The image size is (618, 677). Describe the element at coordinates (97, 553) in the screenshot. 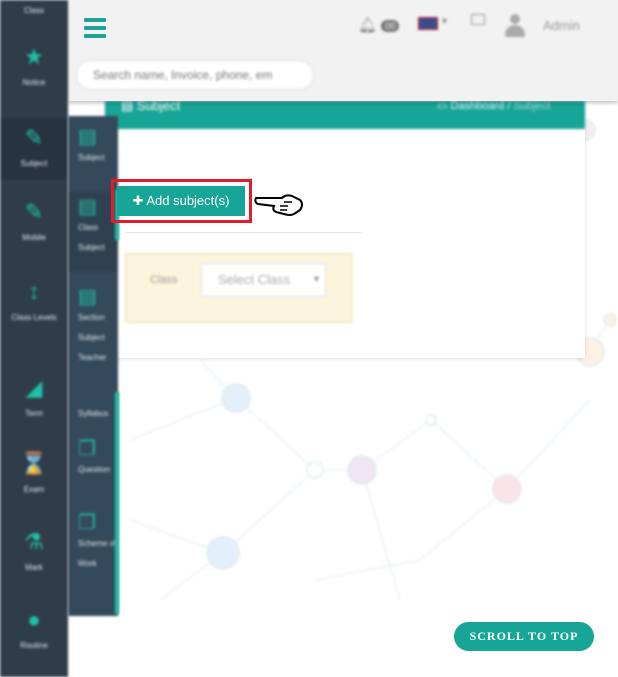

I see `submenu-item-label: Scheme of Work` at that location.